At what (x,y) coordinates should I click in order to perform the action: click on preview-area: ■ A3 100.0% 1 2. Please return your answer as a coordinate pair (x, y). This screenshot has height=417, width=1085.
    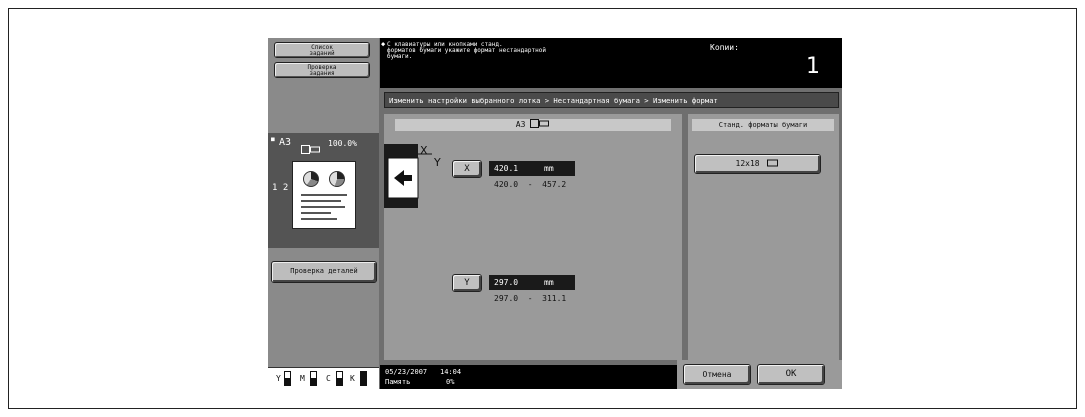
    Looking at the image, I should click on (323, 190).